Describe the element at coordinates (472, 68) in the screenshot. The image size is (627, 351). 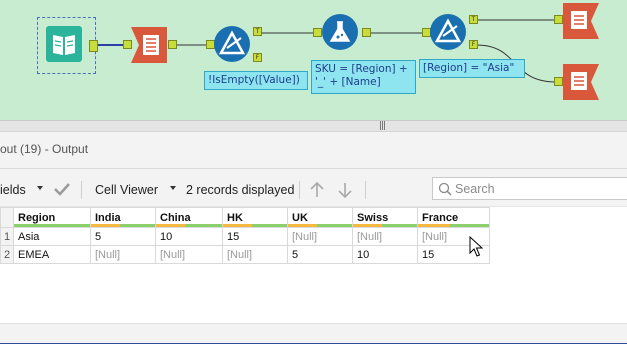
I see `filter2-annotation: [Region] = "Asia"` at that location.